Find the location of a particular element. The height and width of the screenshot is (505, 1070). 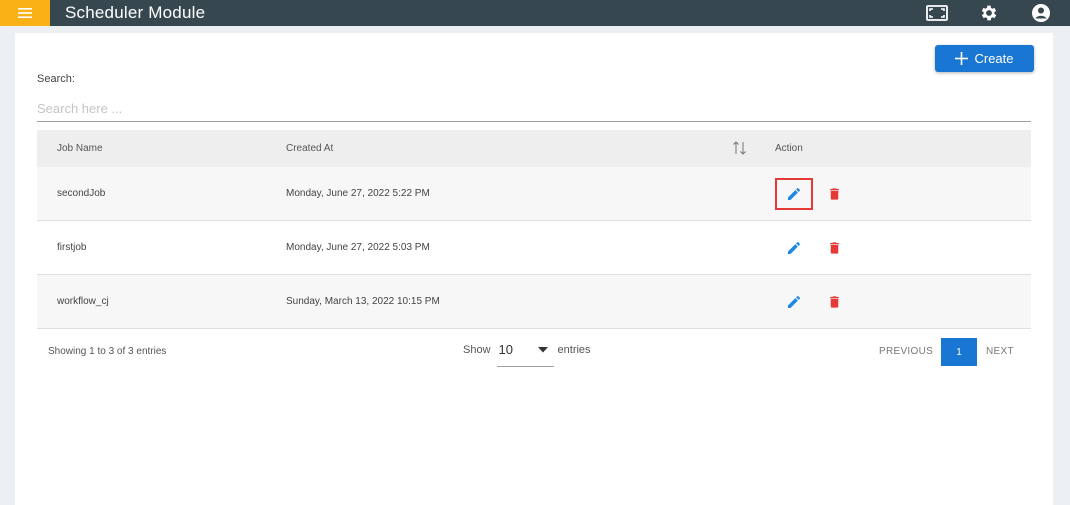

page-size-control: Show 10 entries is located at coordinates (527, 354).